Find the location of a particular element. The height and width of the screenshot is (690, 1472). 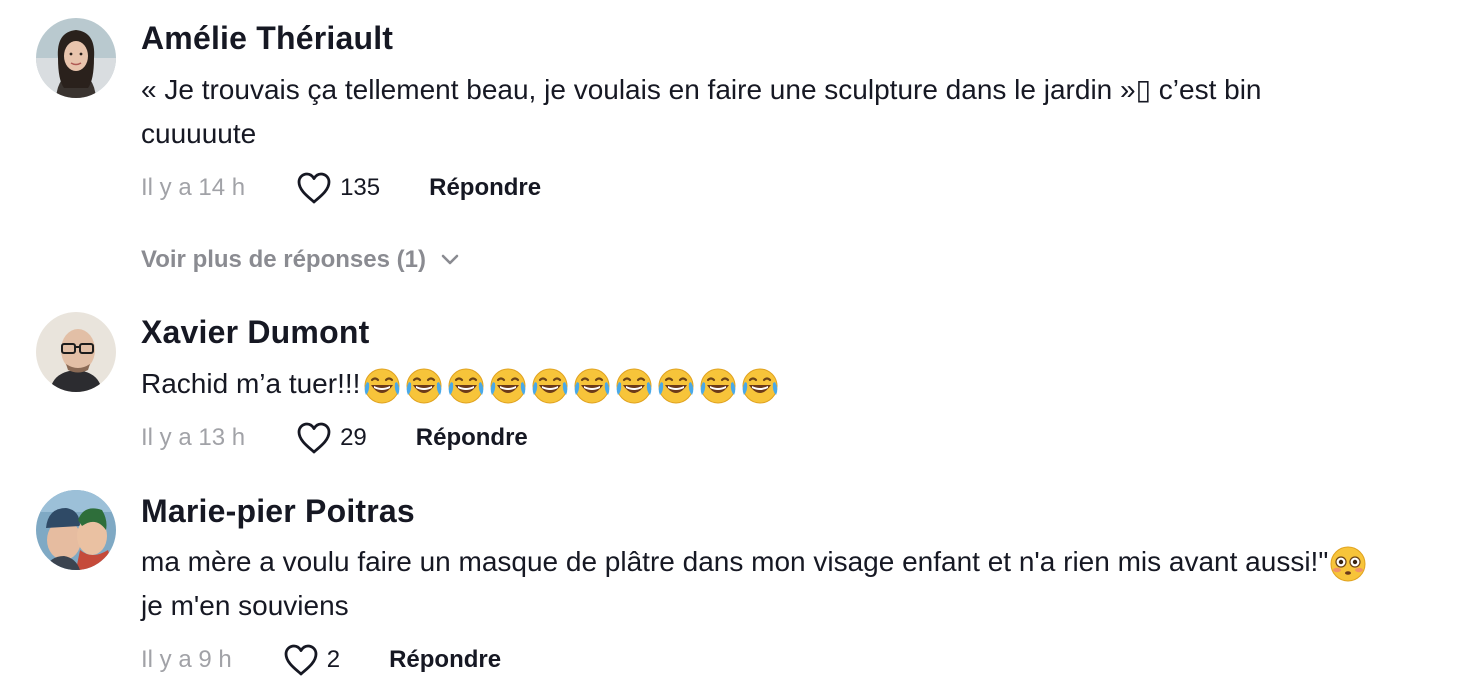

comment-meta: Il y a 13 h 29 Répondre is located at coordinates (334, 438).